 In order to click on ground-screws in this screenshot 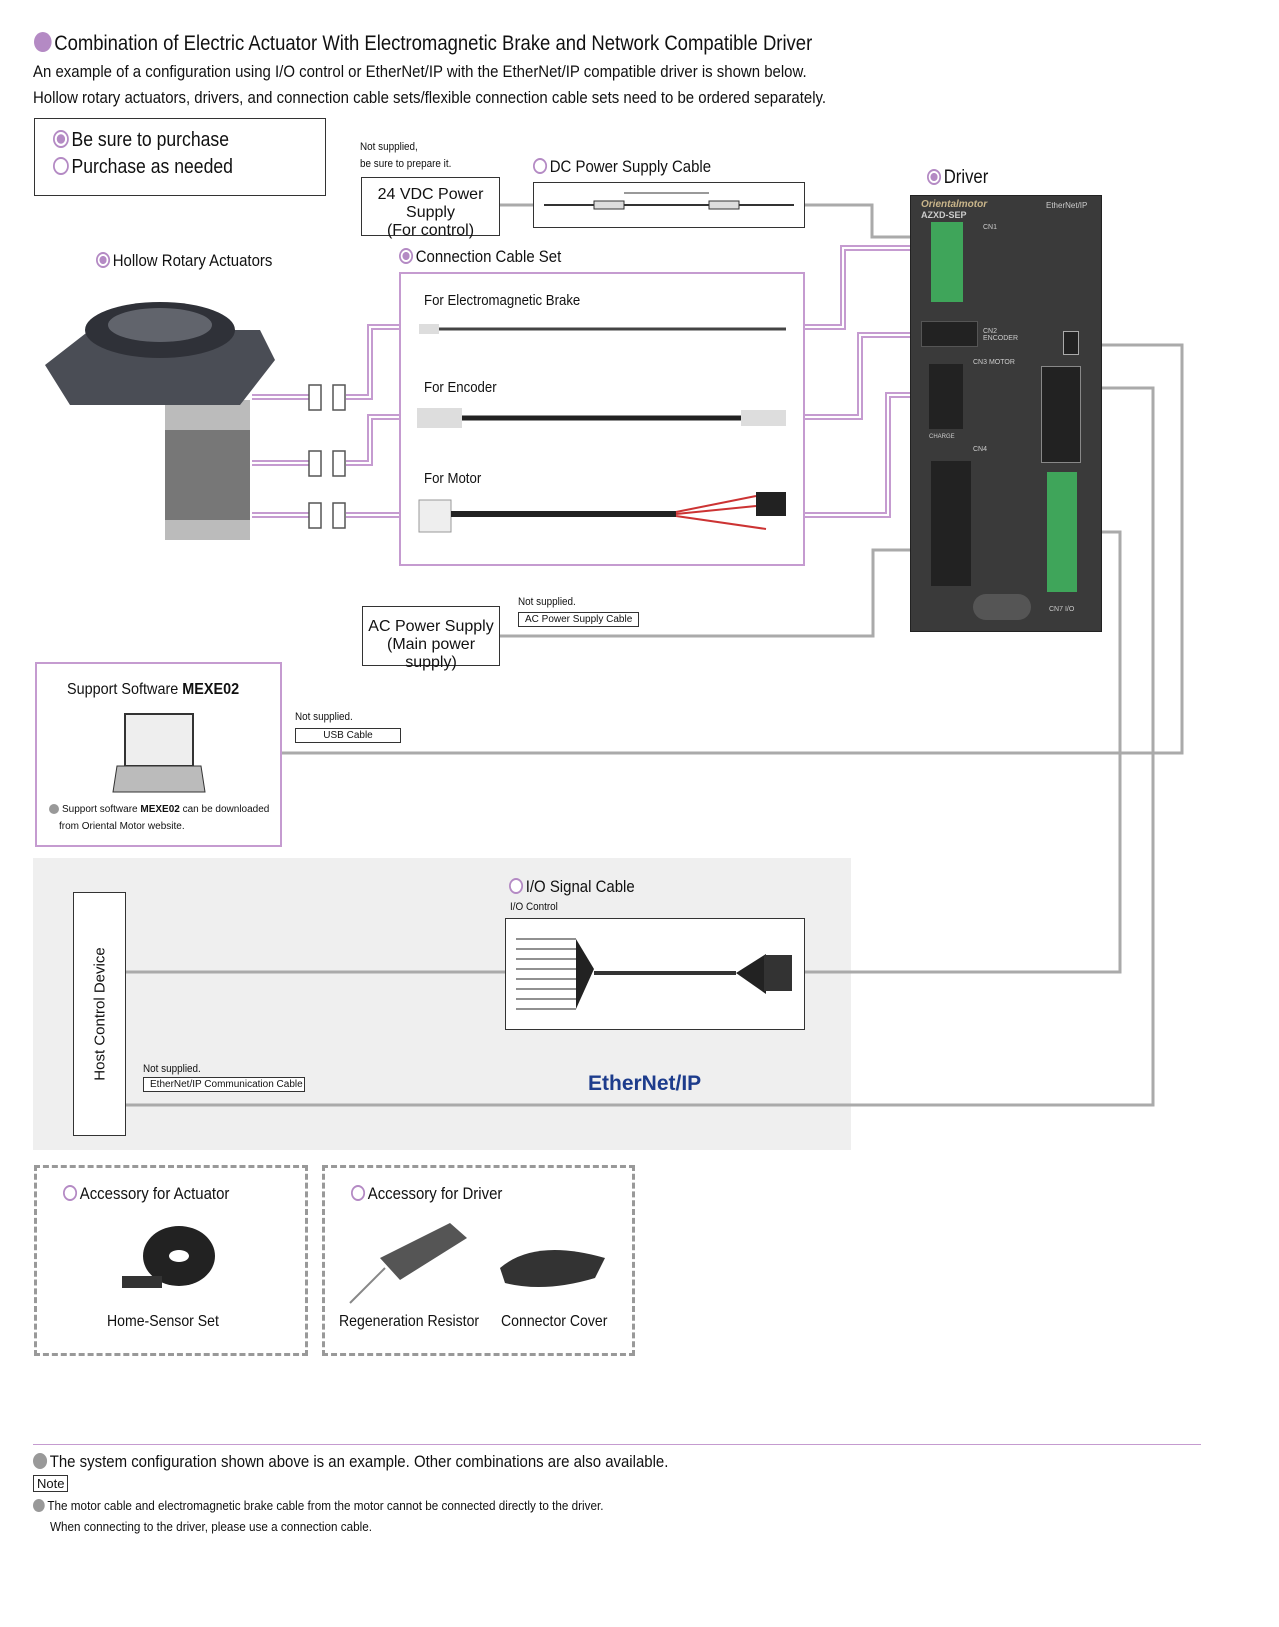, I will do `click(1002, 607)`.